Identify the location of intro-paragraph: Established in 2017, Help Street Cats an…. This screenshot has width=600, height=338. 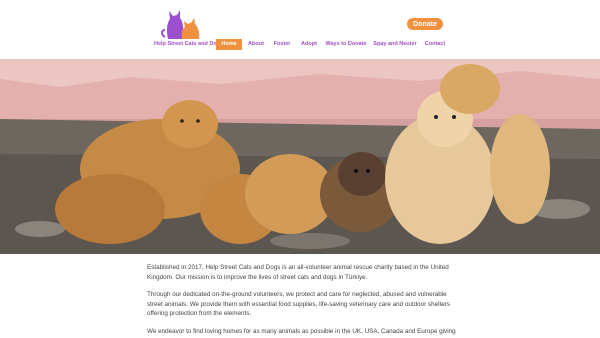
(298, 272).